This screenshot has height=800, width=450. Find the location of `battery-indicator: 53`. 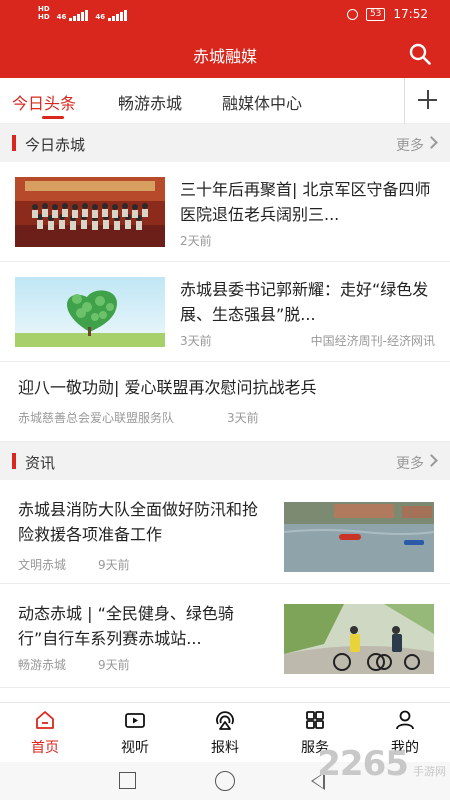

battery-indicator: 53 is located at coordinates (375, 14).